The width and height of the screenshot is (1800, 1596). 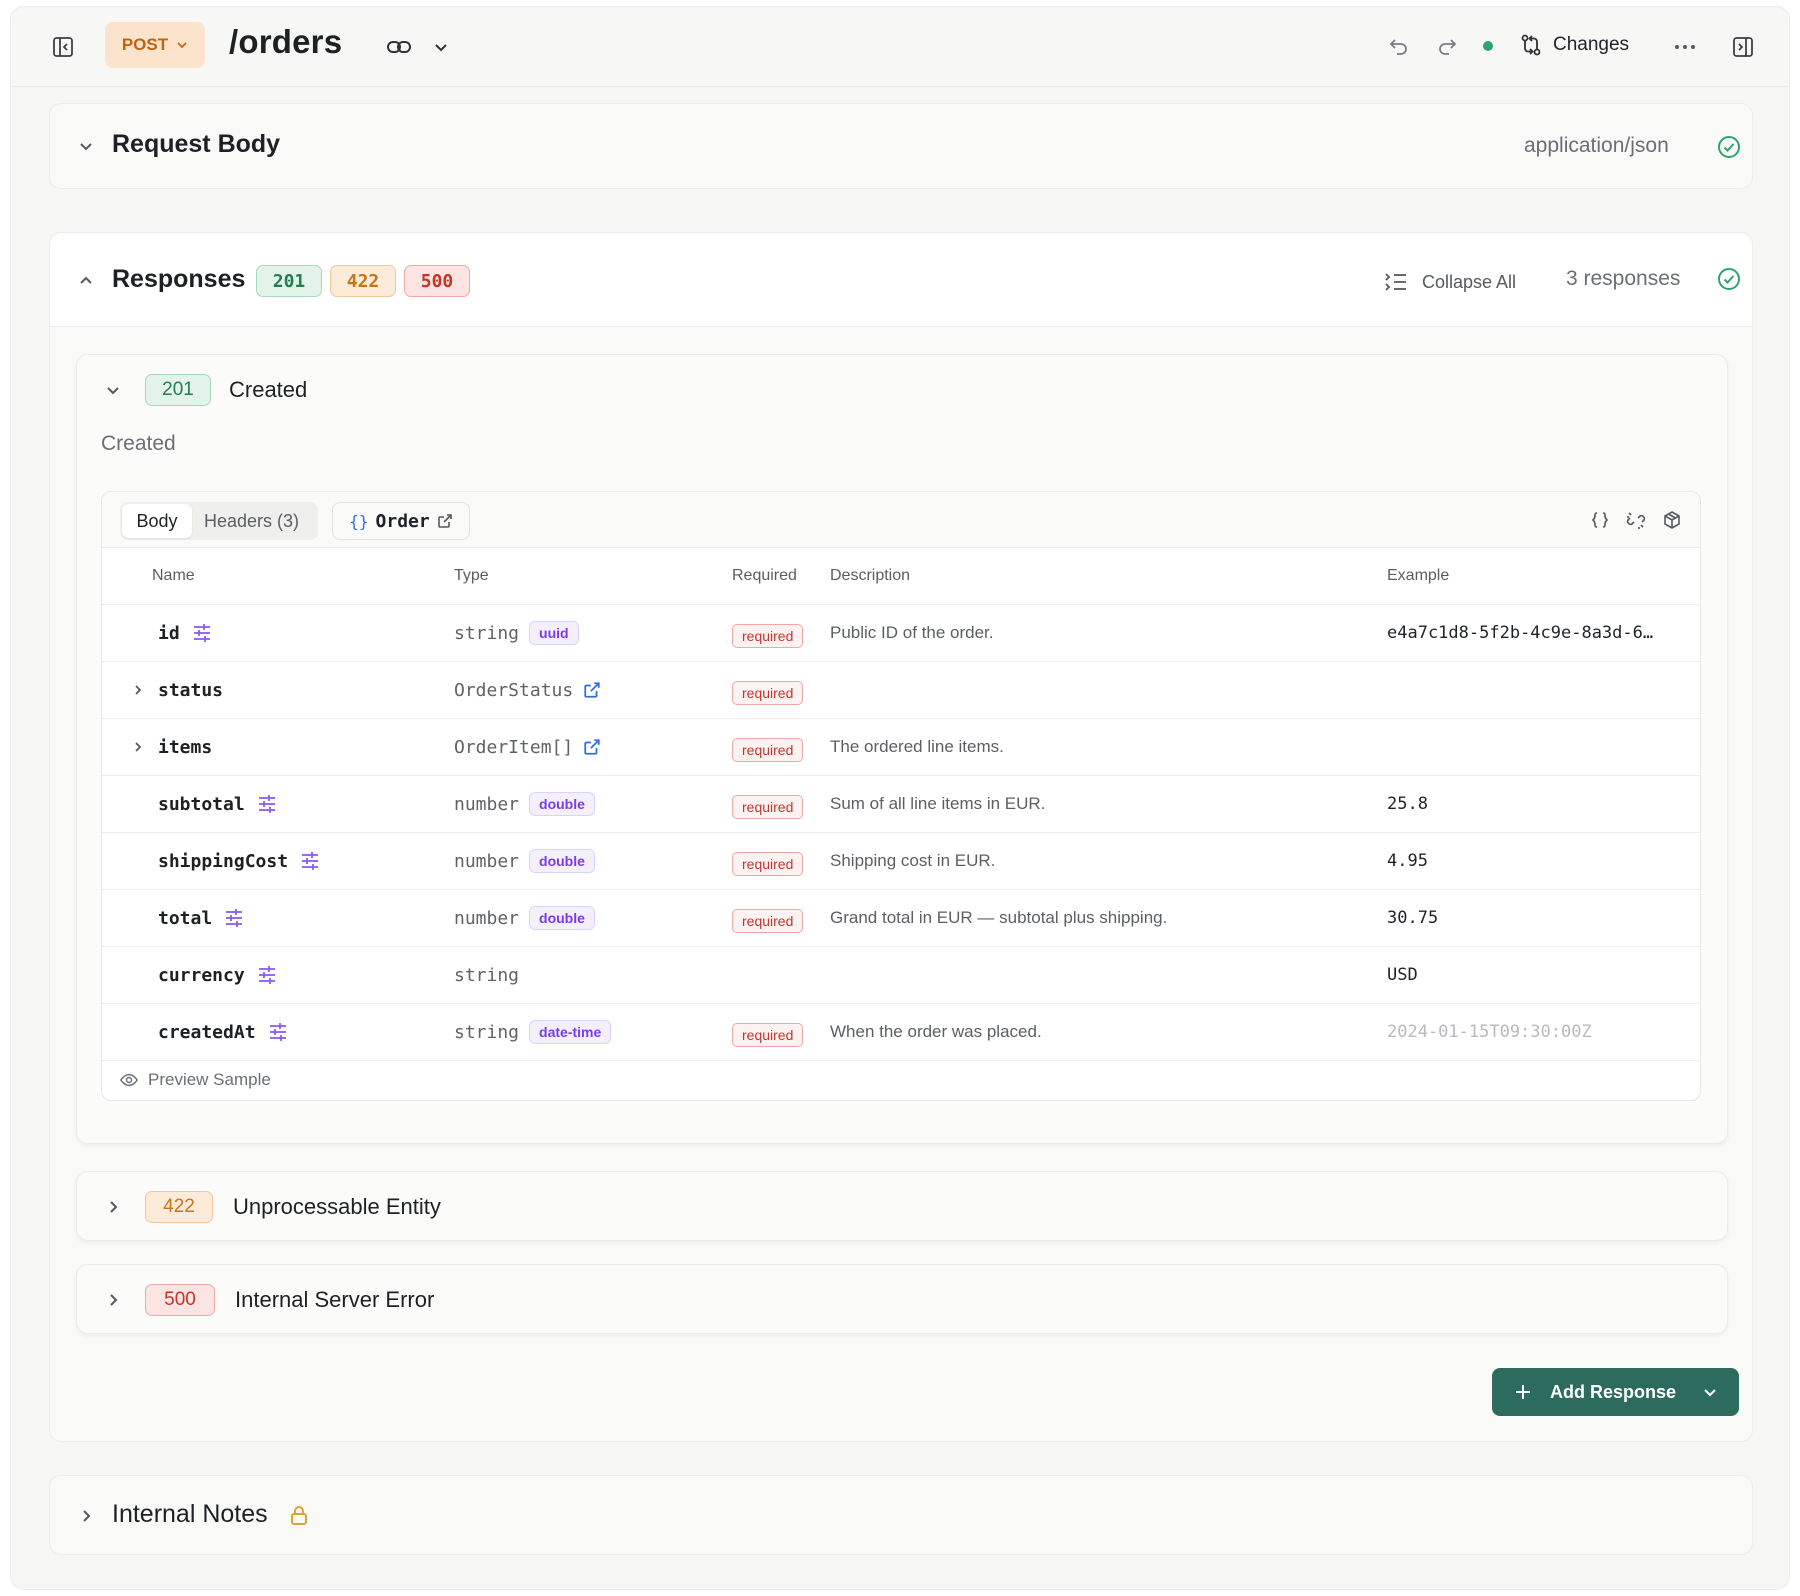 I want to click on format-badge: double, so click(x=562, y=804).